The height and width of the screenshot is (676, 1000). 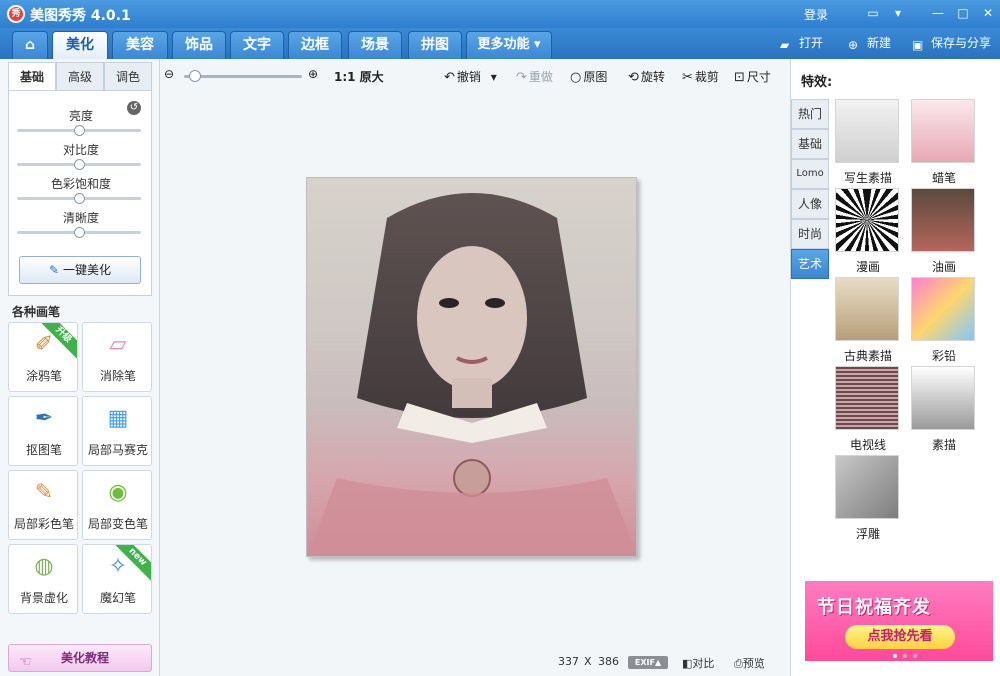 What do you see at coordinates (43, 579) in the screenshot?
I see `brush-background-blur: ◍ 背景虚化` at bounding box center [43, 579].